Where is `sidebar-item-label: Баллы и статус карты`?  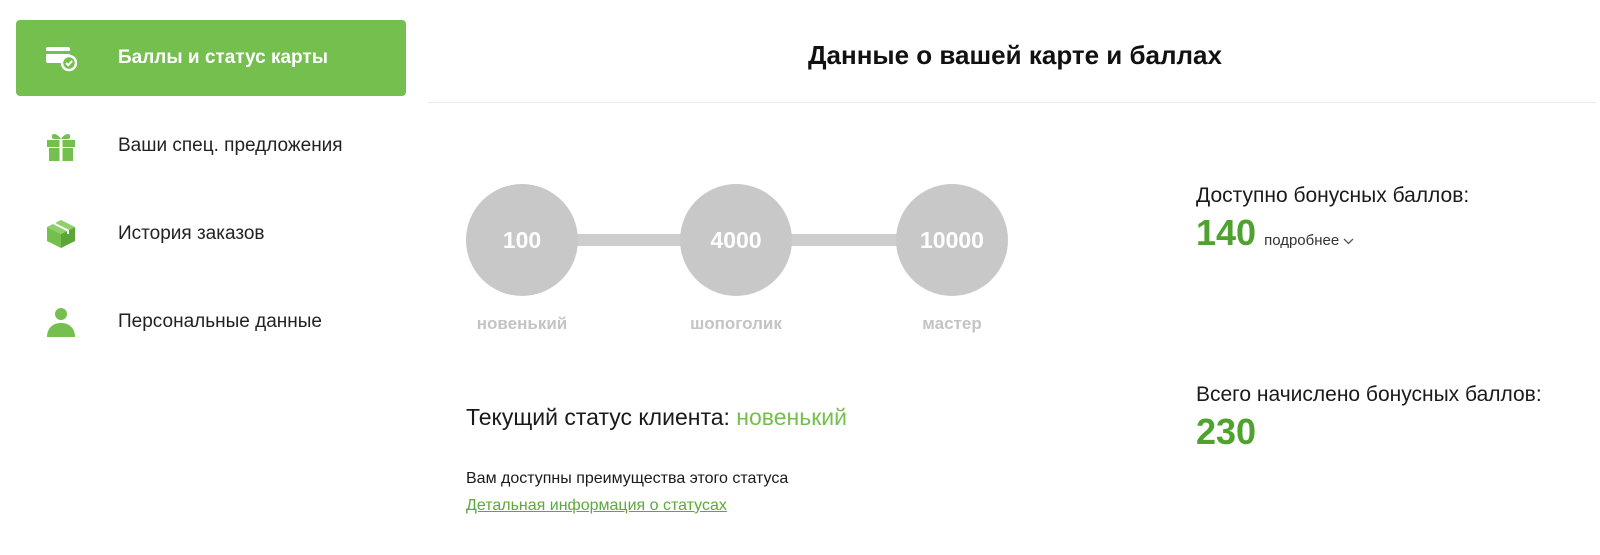 sidebar-item-label: Баллы и статус карты is located at coordinates (223, 57).